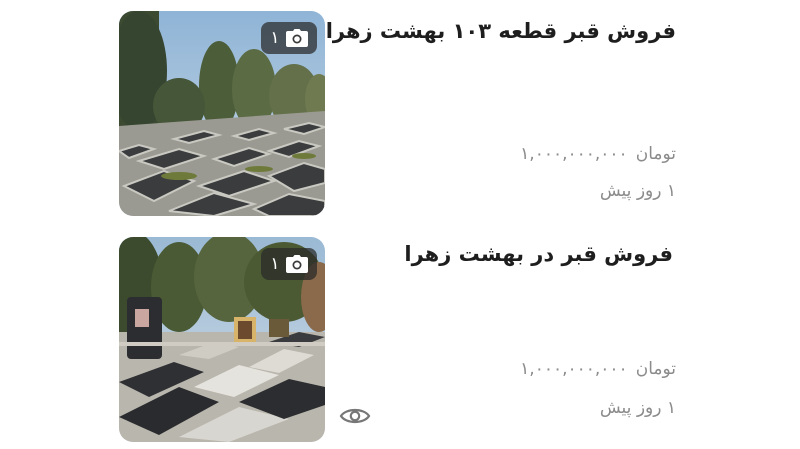  I want to click on listing-title: فروش قبر در بهشت زهرا, so click(538, 254).